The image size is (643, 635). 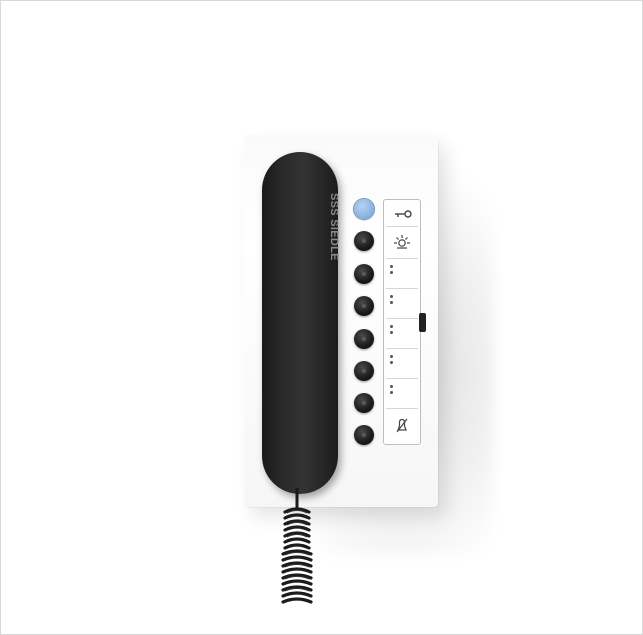 I want to click on label-cell-light, so click(x=402, y=243).